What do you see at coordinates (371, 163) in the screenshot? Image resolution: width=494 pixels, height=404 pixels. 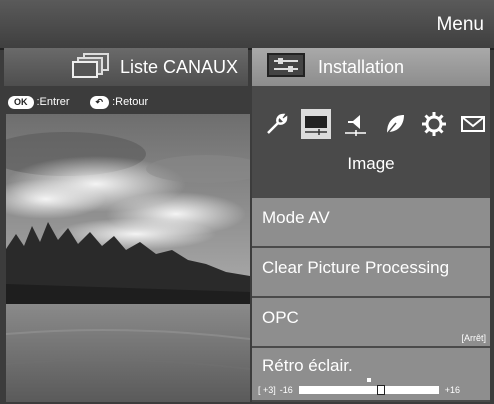 I see `section-title: Image` at bounding box center [371, 163].